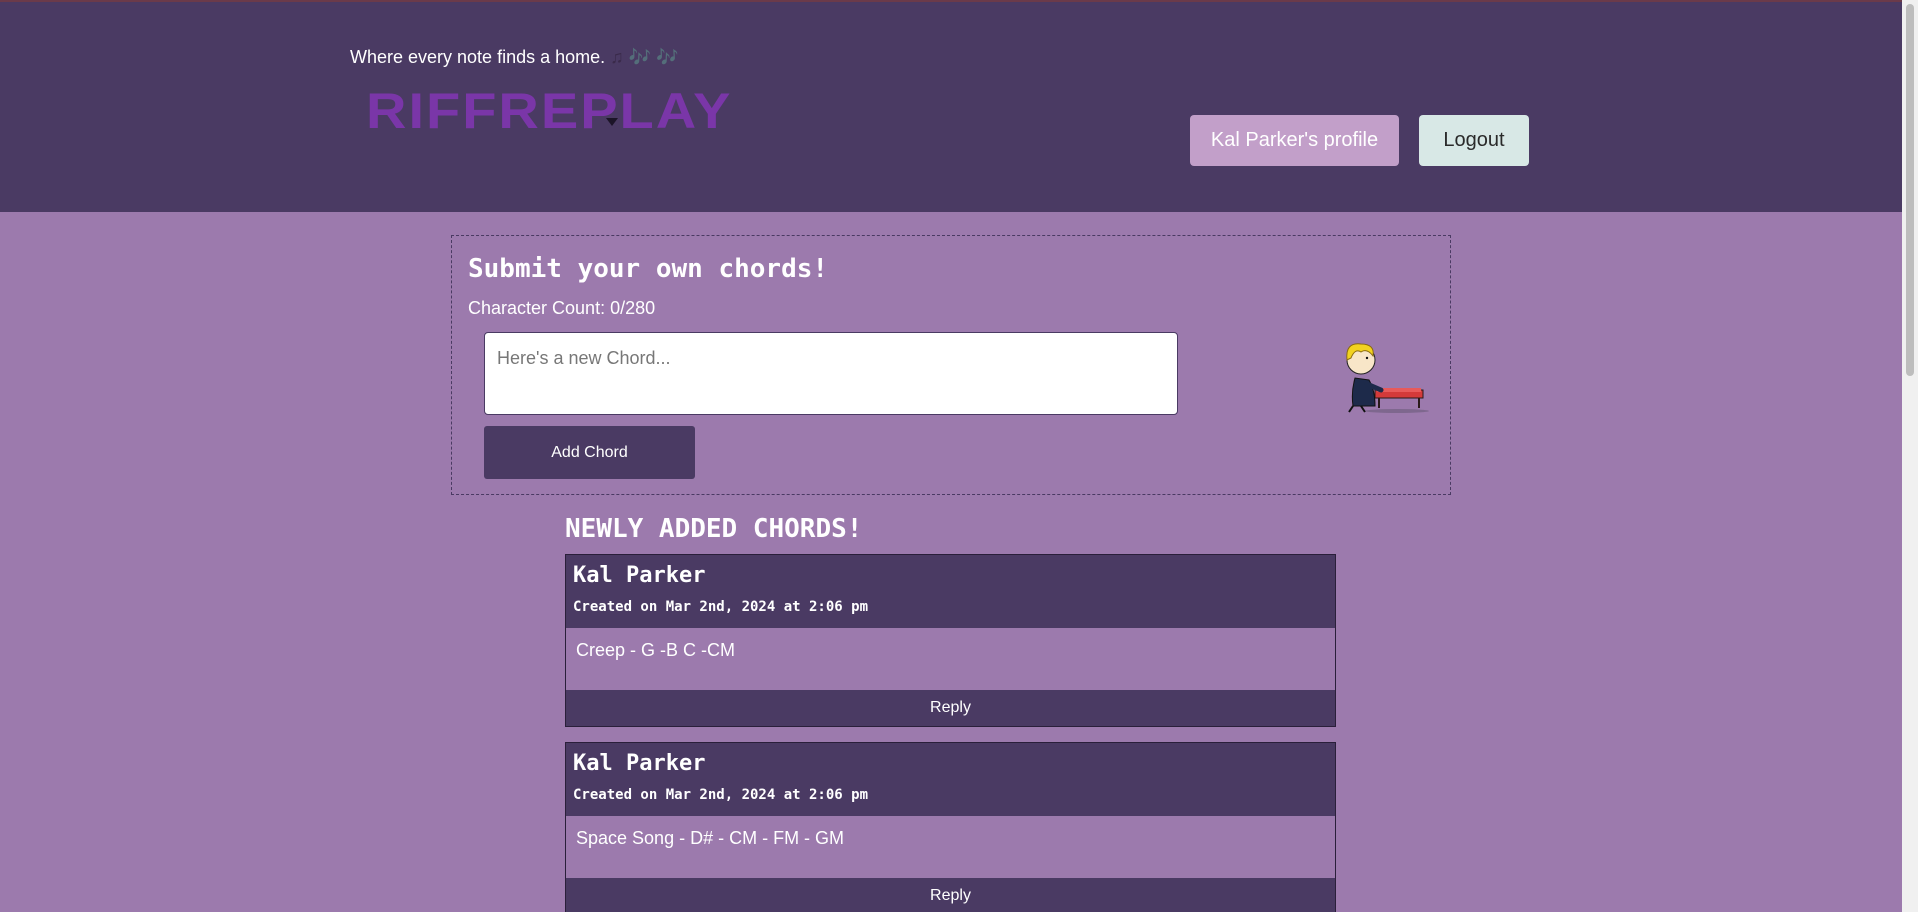  I want to click on feed-title: NEWLY ADDED CHORDS!, so click(714, 529).